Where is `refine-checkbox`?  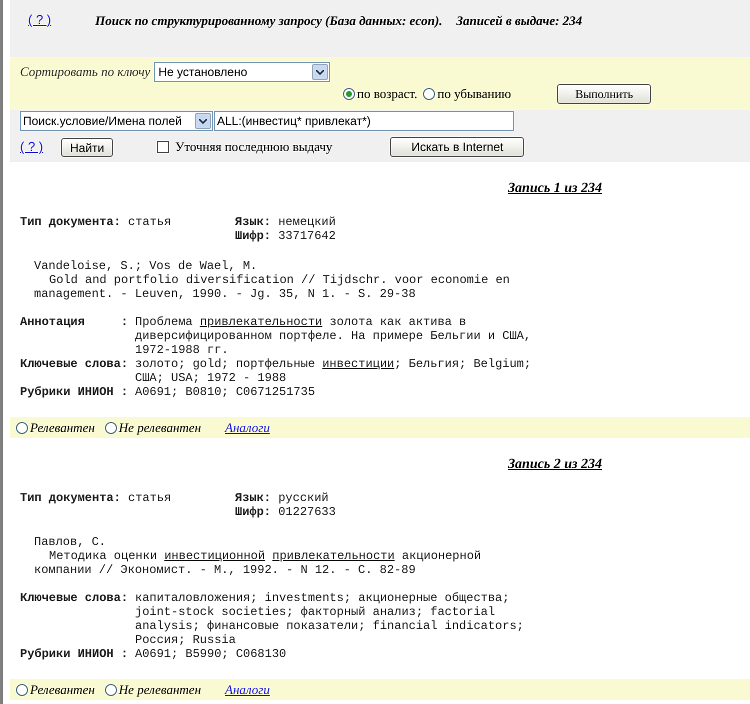 refine-checkbox is located at coordinates (163, 147).